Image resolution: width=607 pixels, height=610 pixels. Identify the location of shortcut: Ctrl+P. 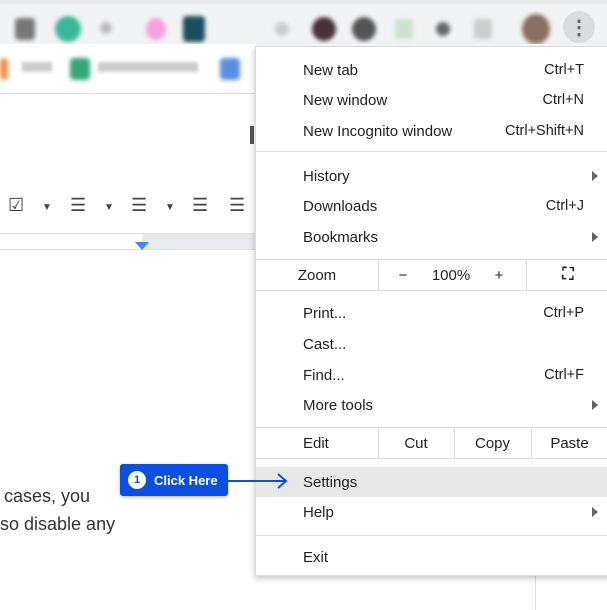
(563, 313).